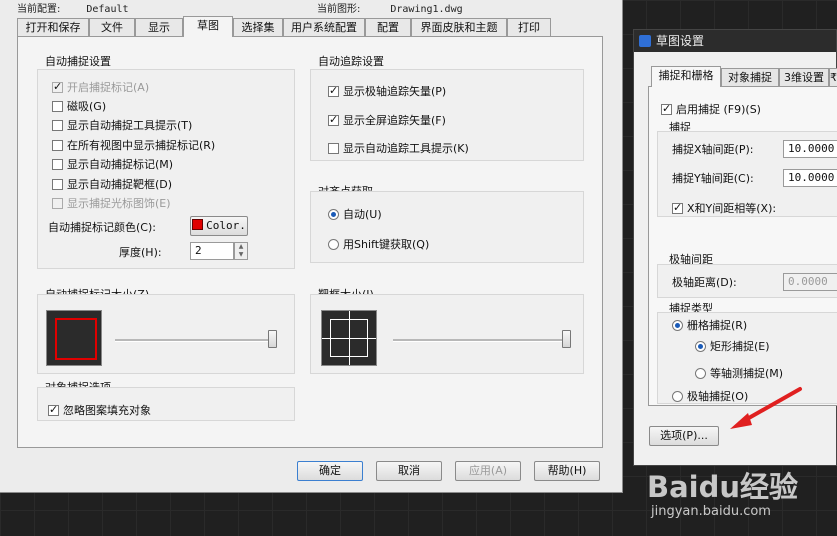 The height and width of the screenshot is (536, 837). I want to click on alignment-group: 自动(U) 用Shift键获取(Q), so click(447, 227).